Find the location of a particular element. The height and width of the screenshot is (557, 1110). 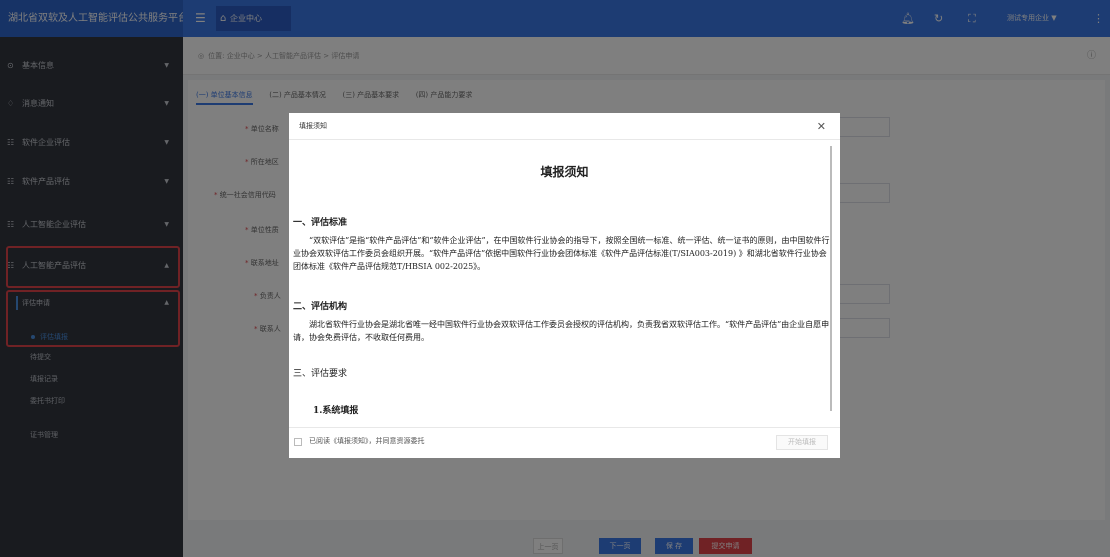

close-icon: ✕ is located at coordinates (821, 126).